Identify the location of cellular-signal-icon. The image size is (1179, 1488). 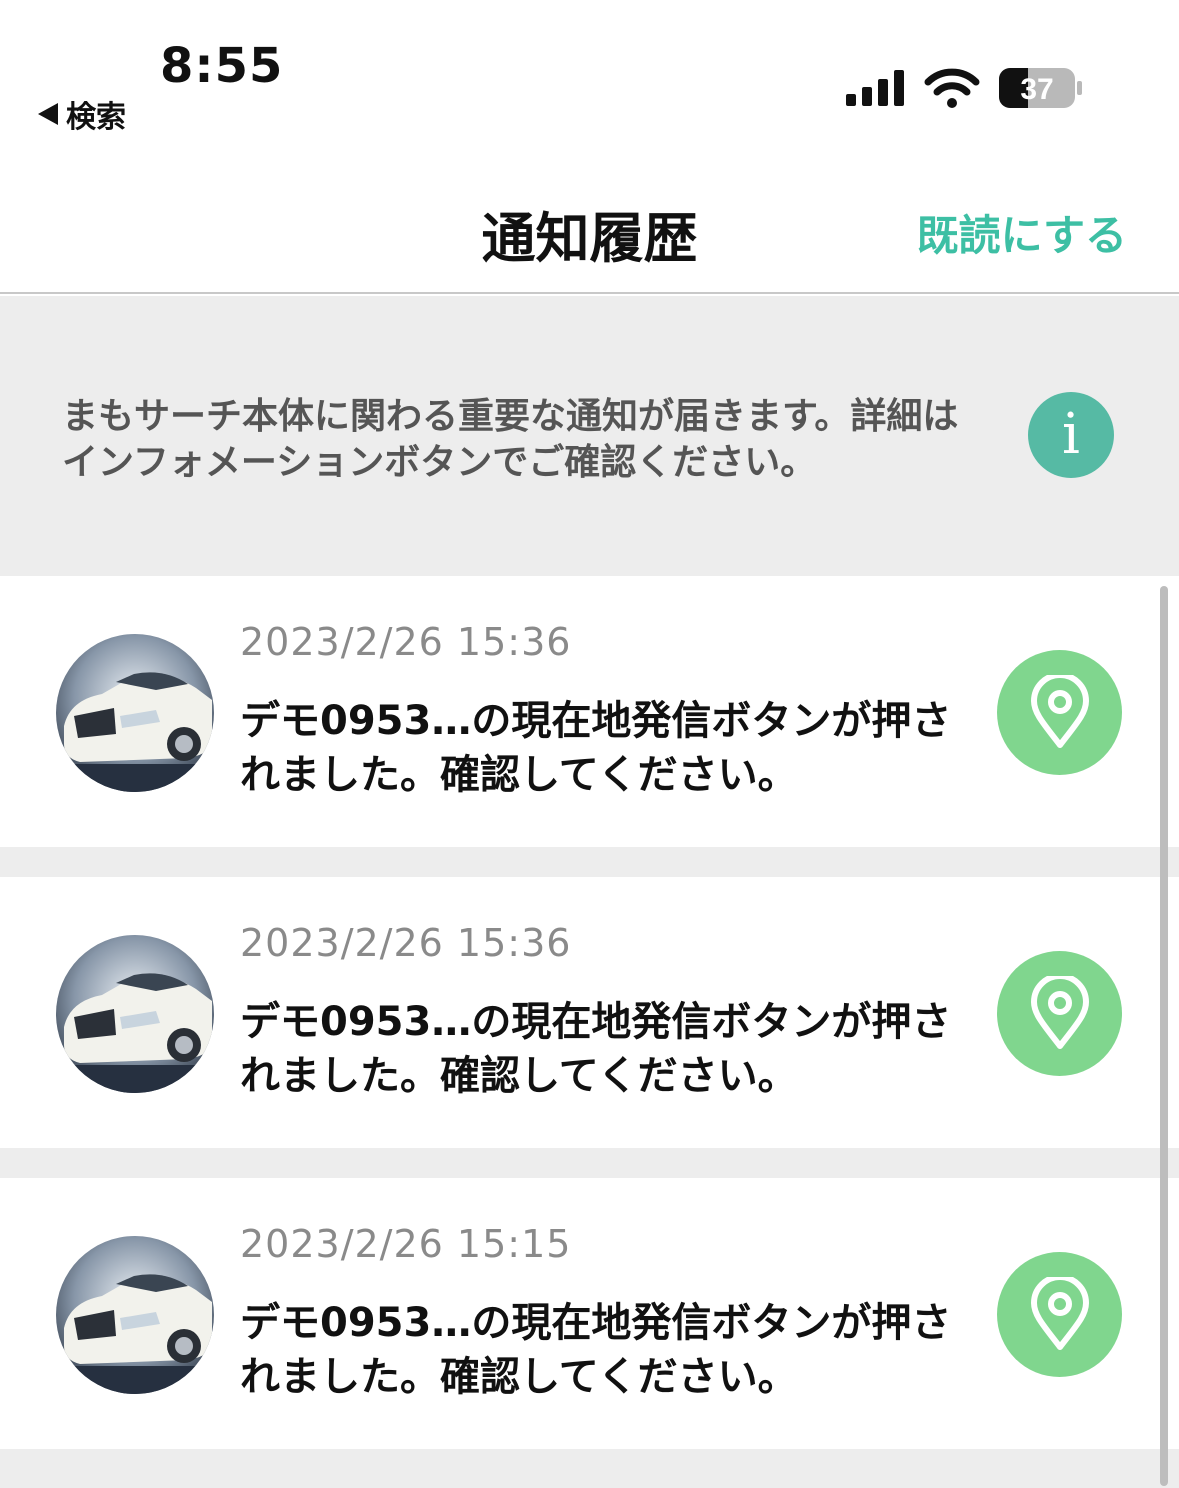
(875, 88).